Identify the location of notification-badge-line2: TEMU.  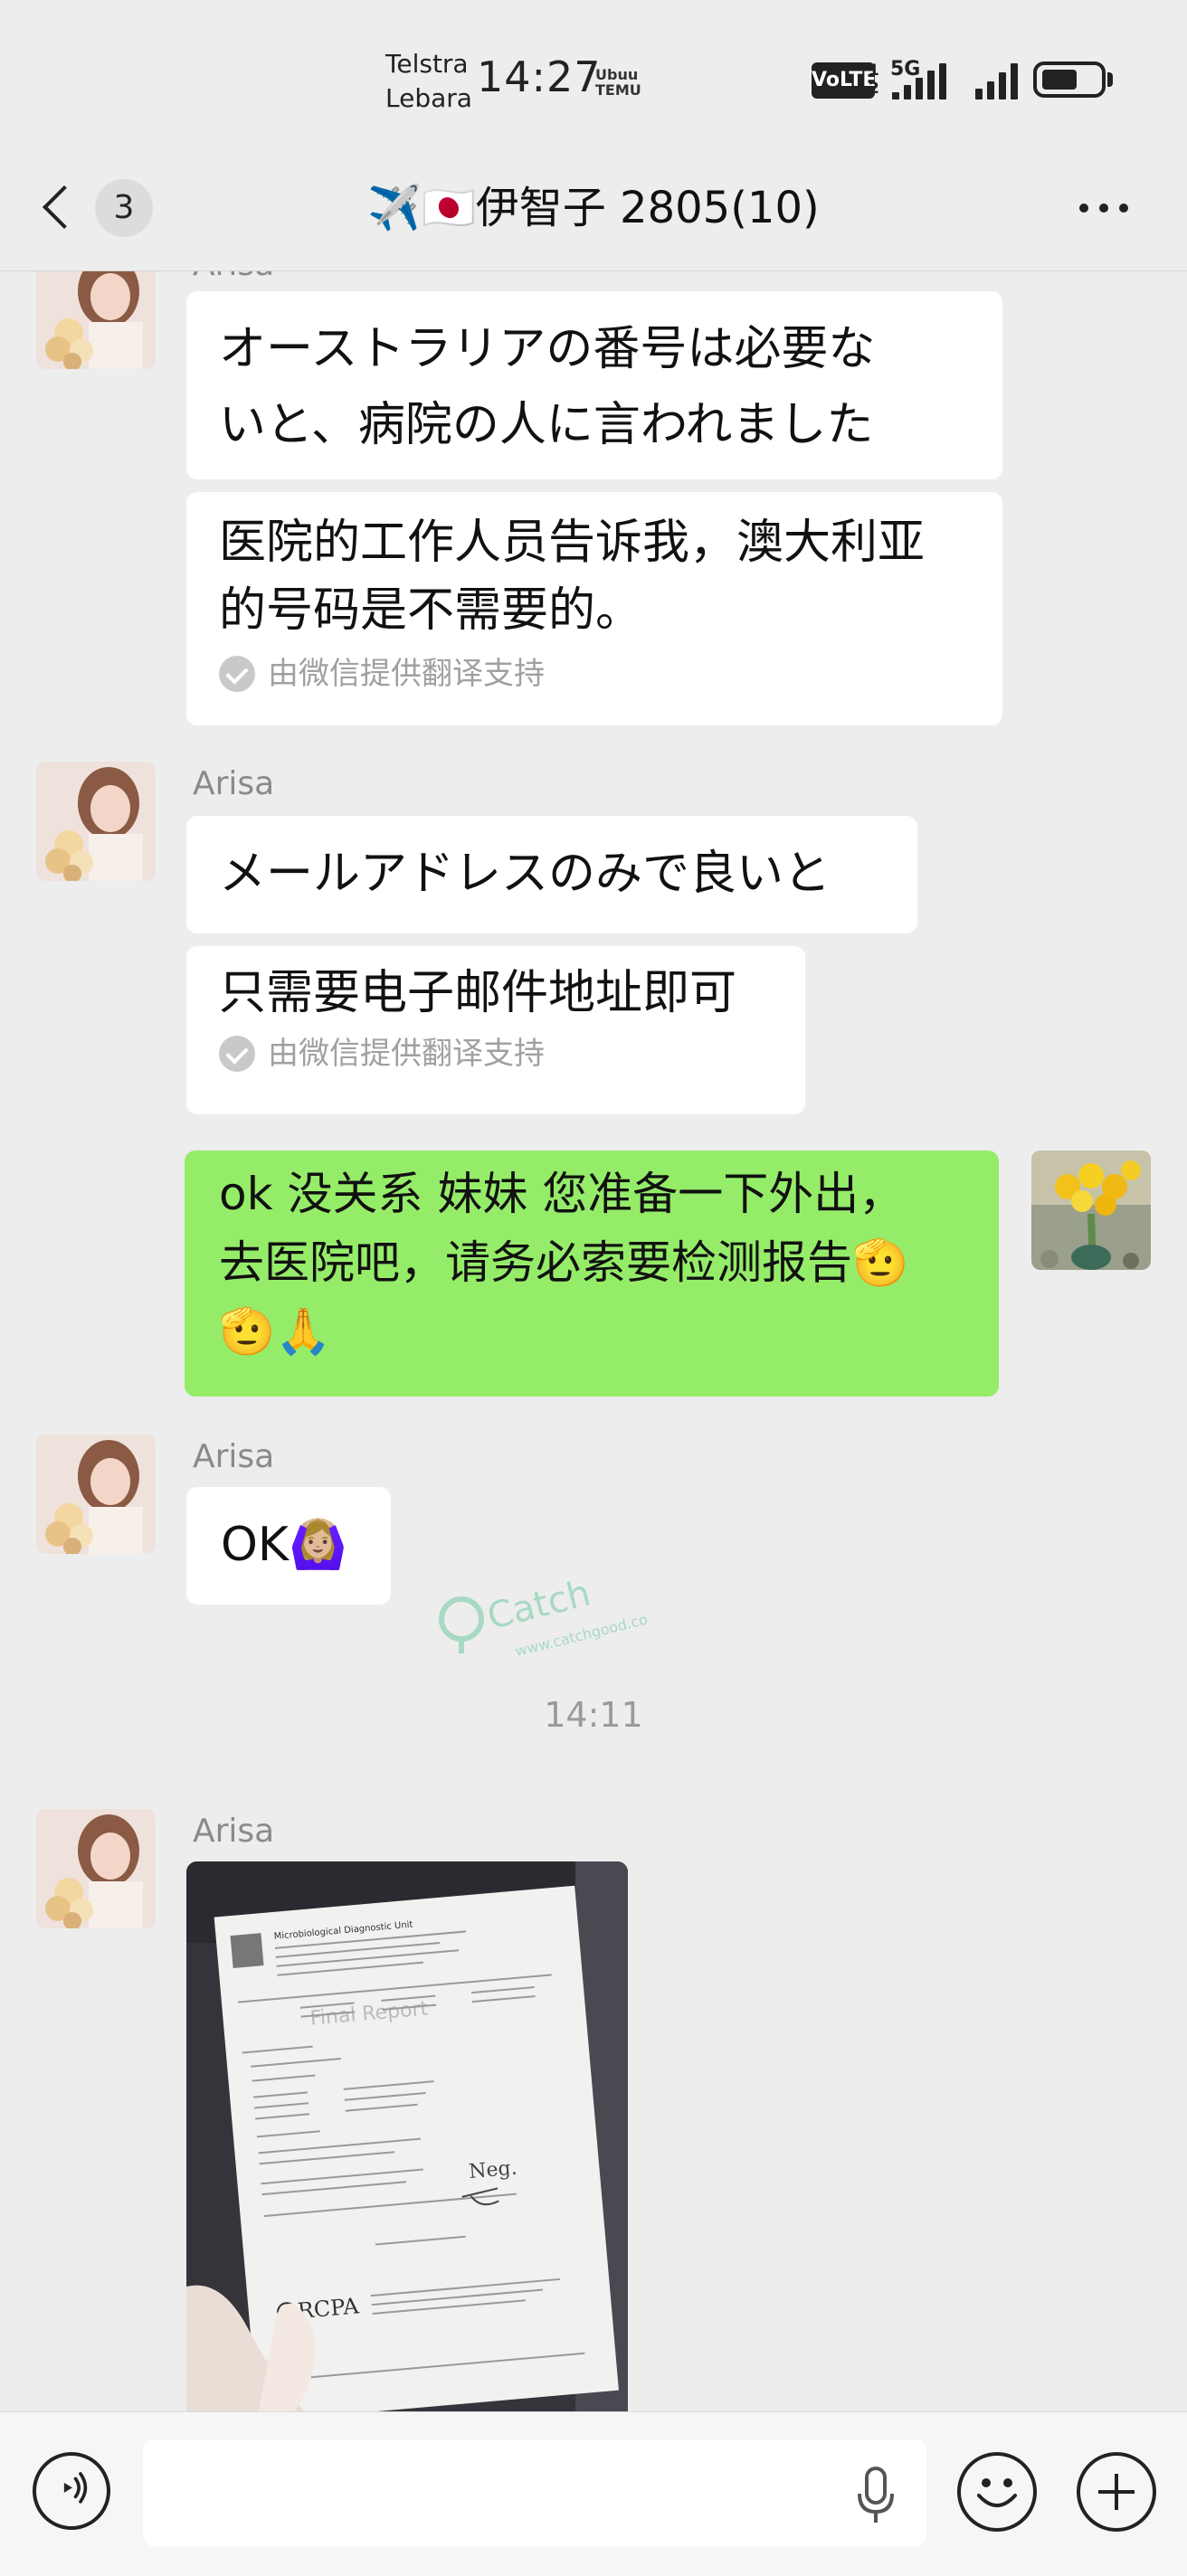
(618, 90).